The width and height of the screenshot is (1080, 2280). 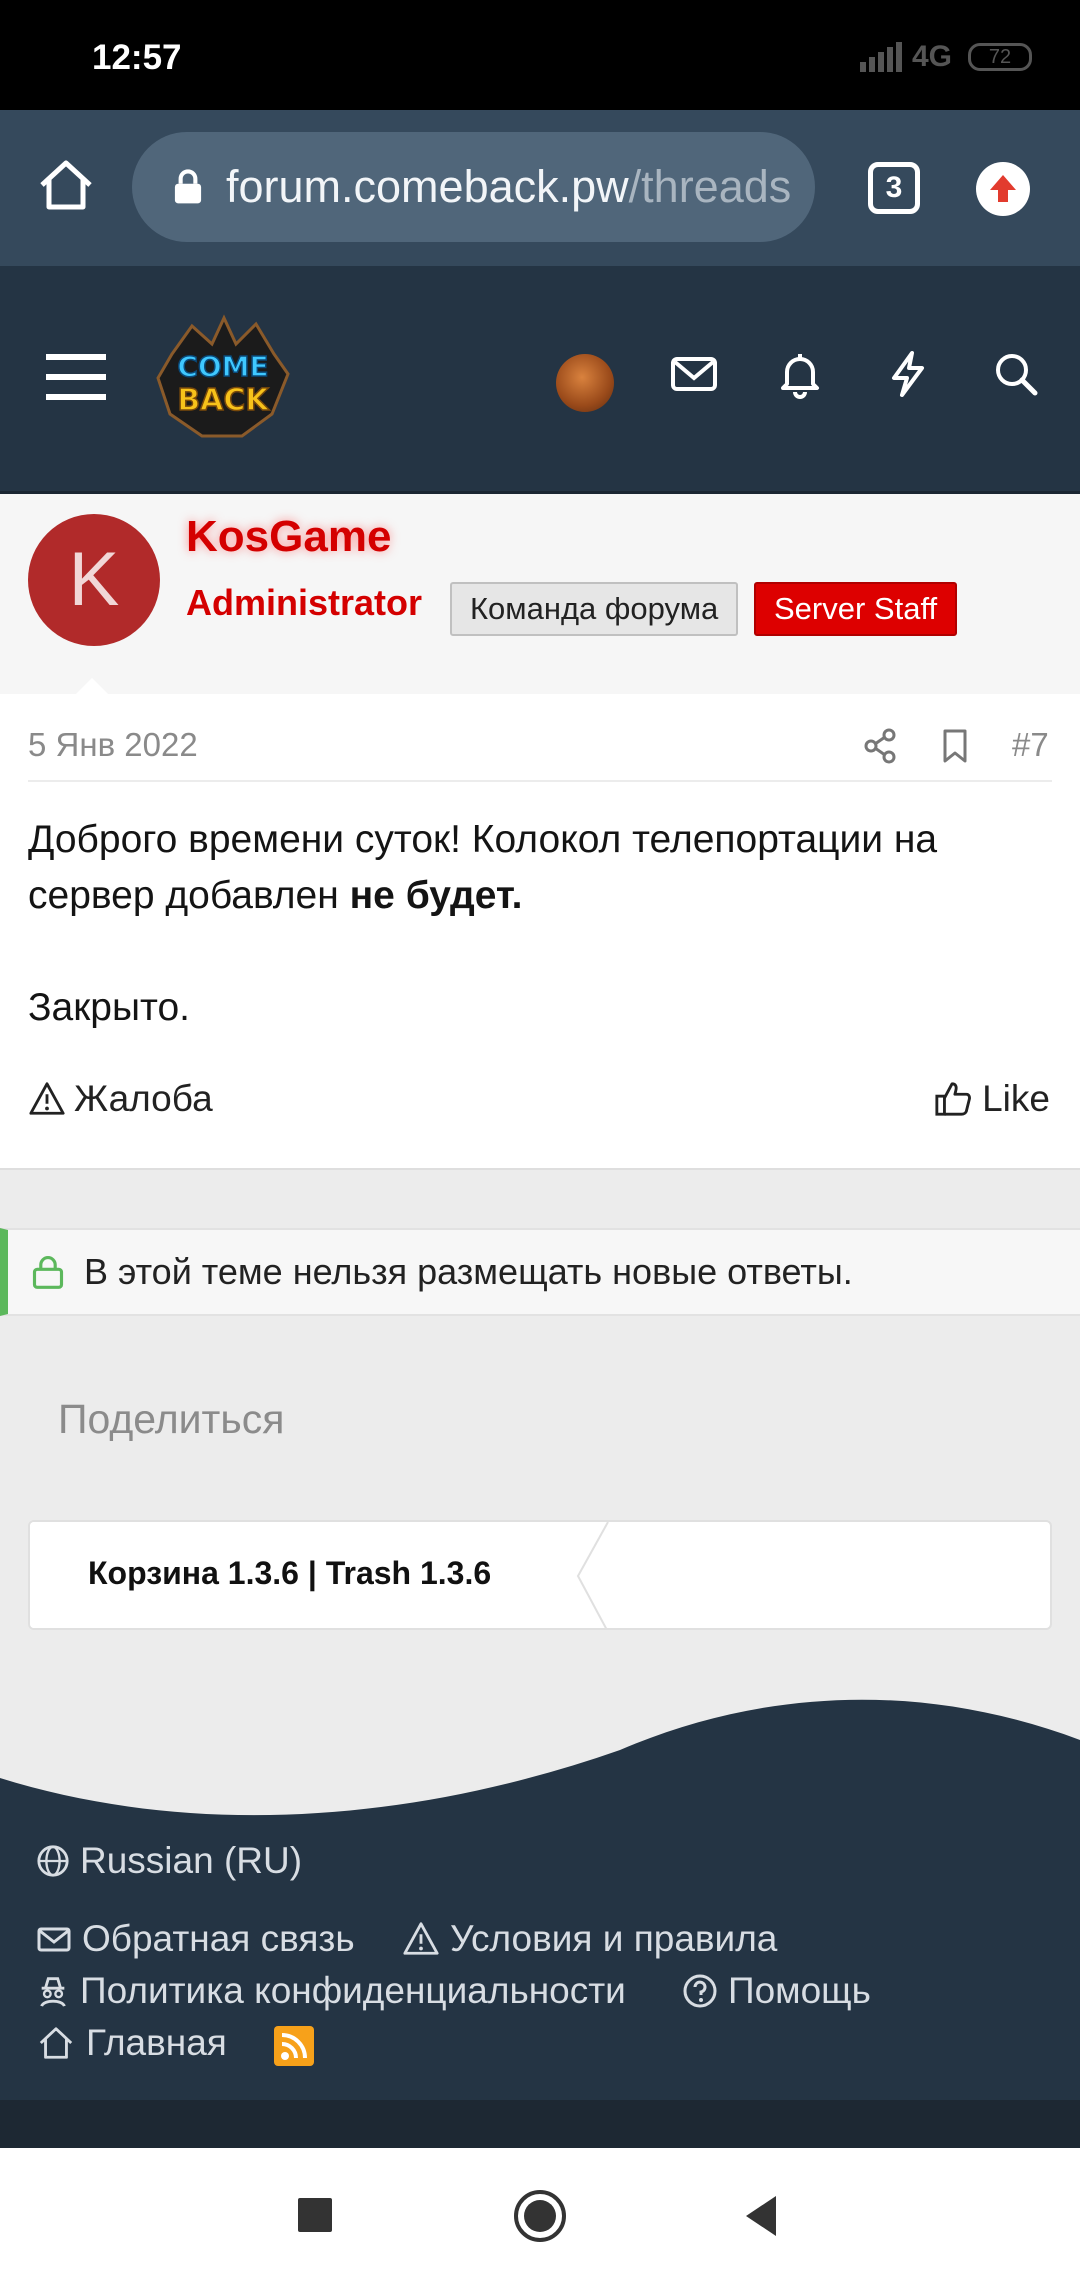 What do you see at coordinates (540, 781) in the screenshot?
I see `divider` at bounding box center [540, 781].